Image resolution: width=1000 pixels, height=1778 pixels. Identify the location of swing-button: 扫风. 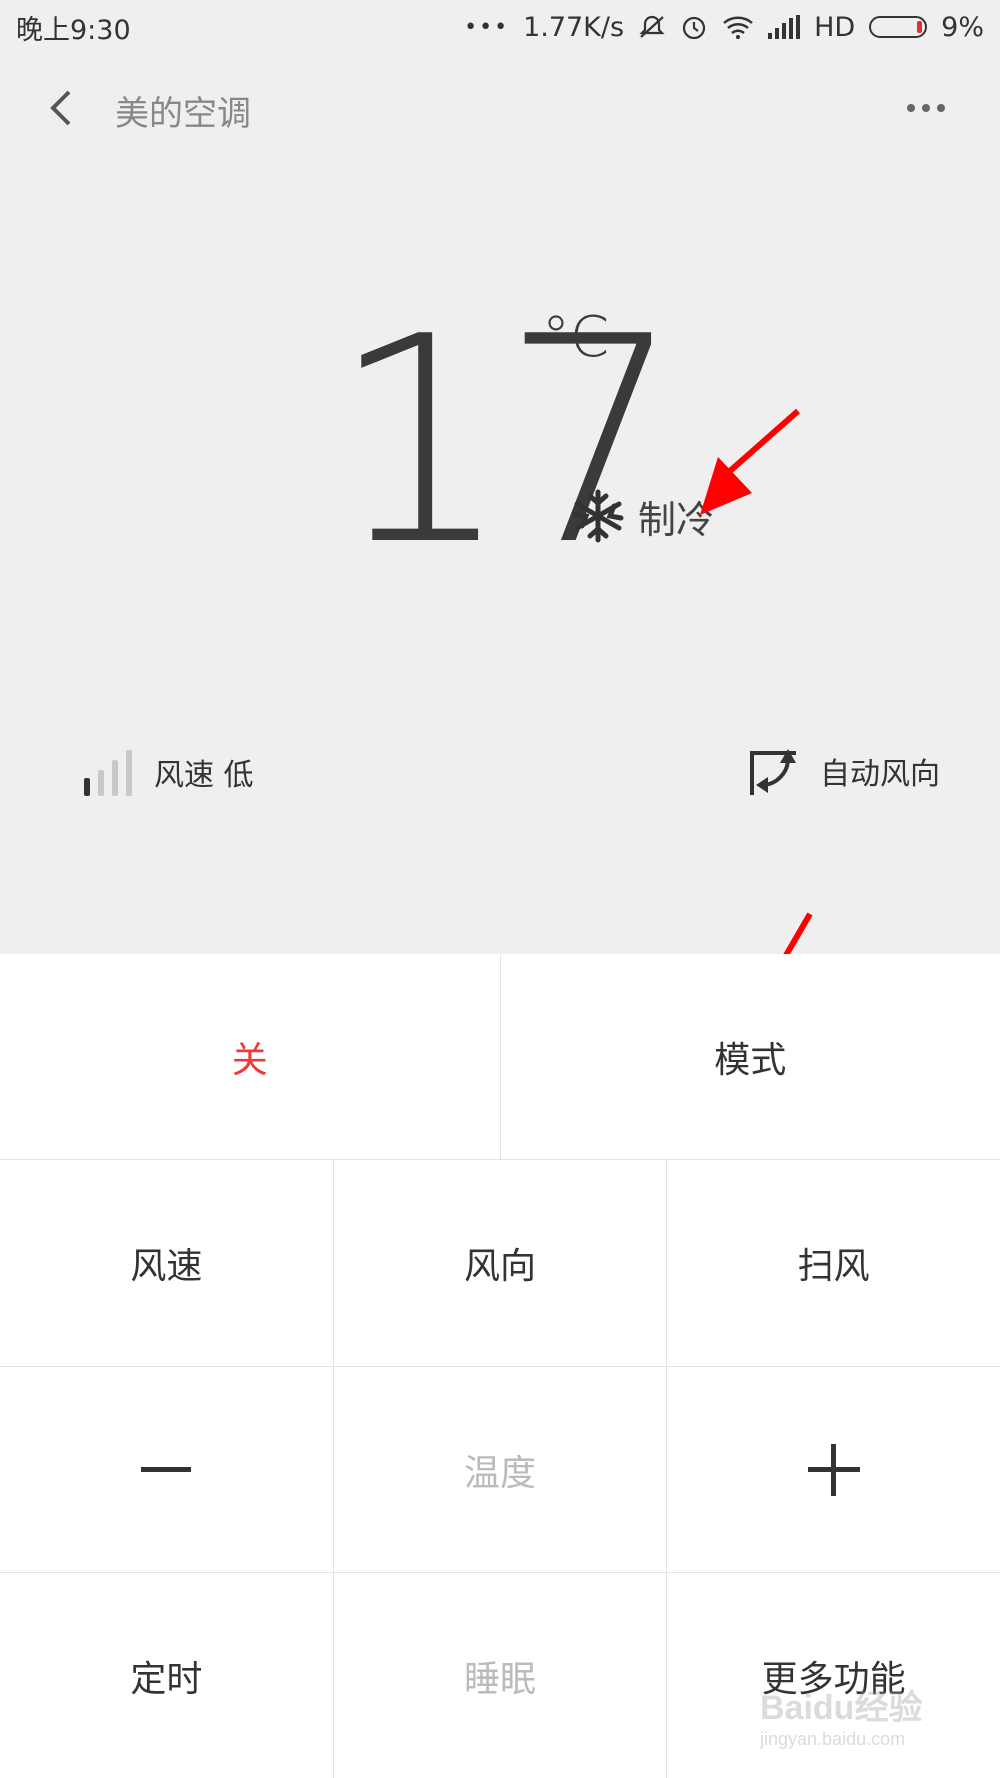
(833, 1263).